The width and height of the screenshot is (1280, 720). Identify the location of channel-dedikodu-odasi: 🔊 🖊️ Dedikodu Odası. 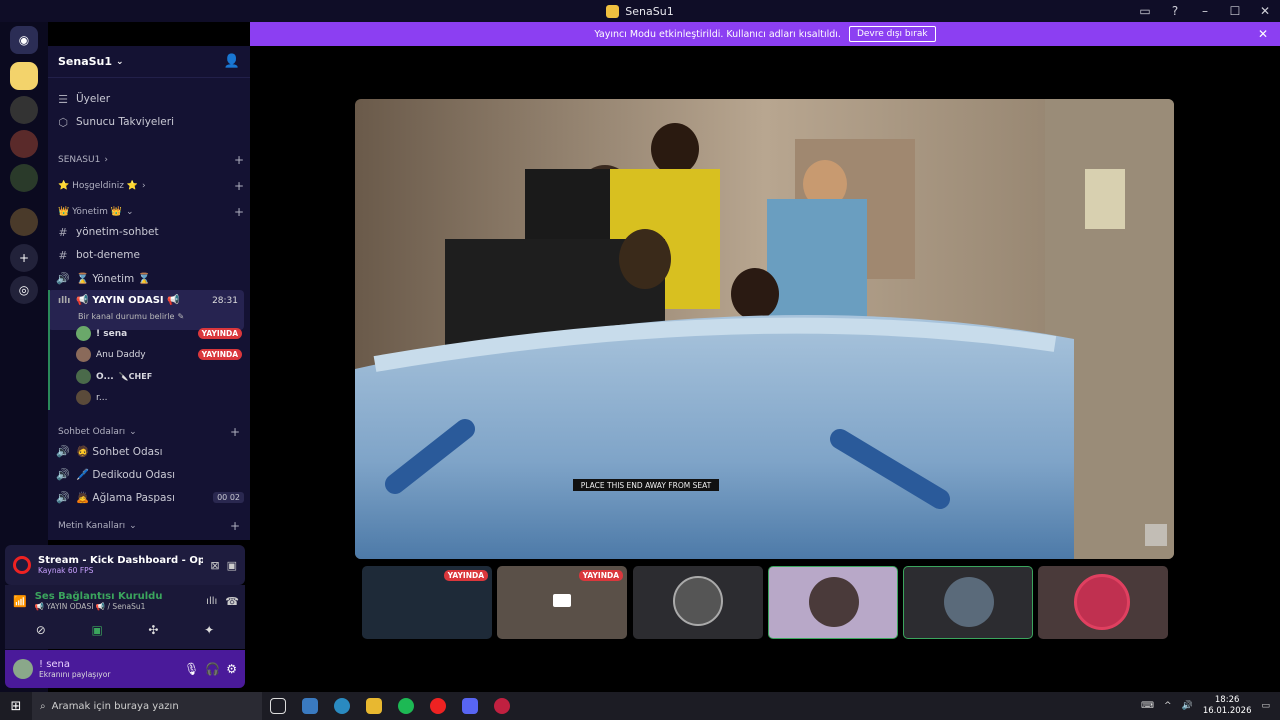
(150, 474).